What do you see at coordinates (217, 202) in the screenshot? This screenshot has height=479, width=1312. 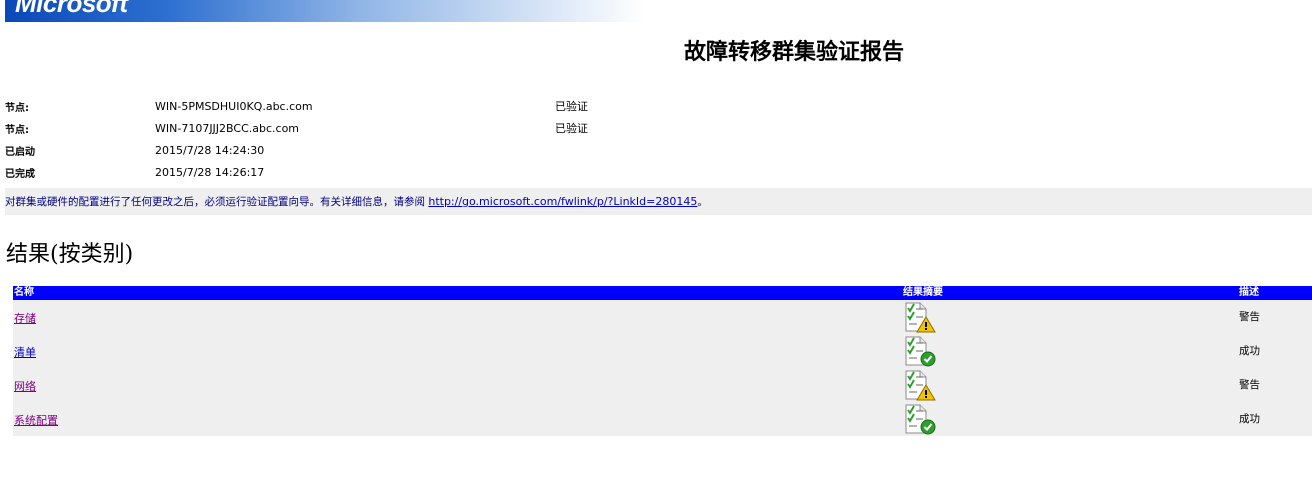 I see `notice-text: 对群集或硬件的配置进行了任何更改之后，必须运行验证配置向导。有关详细信息，请参阅` at bounding box center [217, 202].